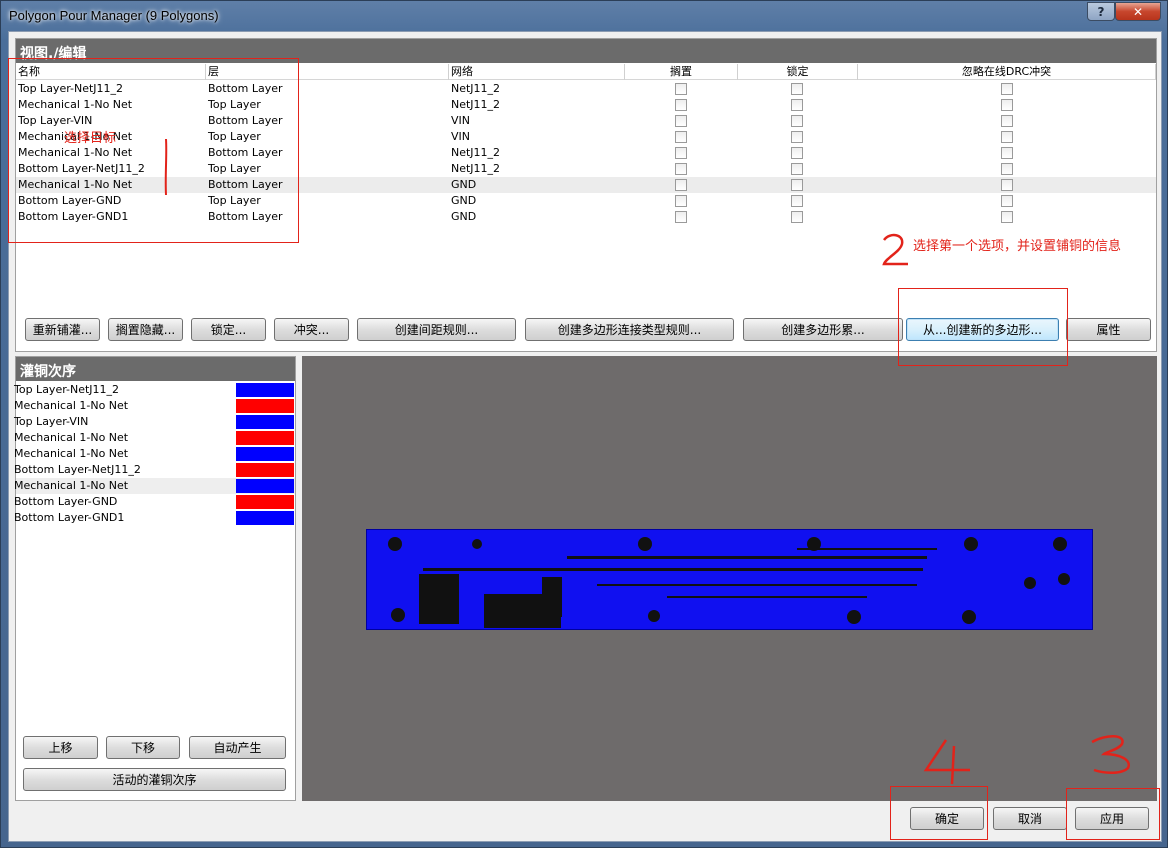 The height and width of the screenshot is (848, 1168). What do you see at coordinates (60, 747) in the screenshot?
I see `move-up-button: 上移` at bounding box center [60, 747].